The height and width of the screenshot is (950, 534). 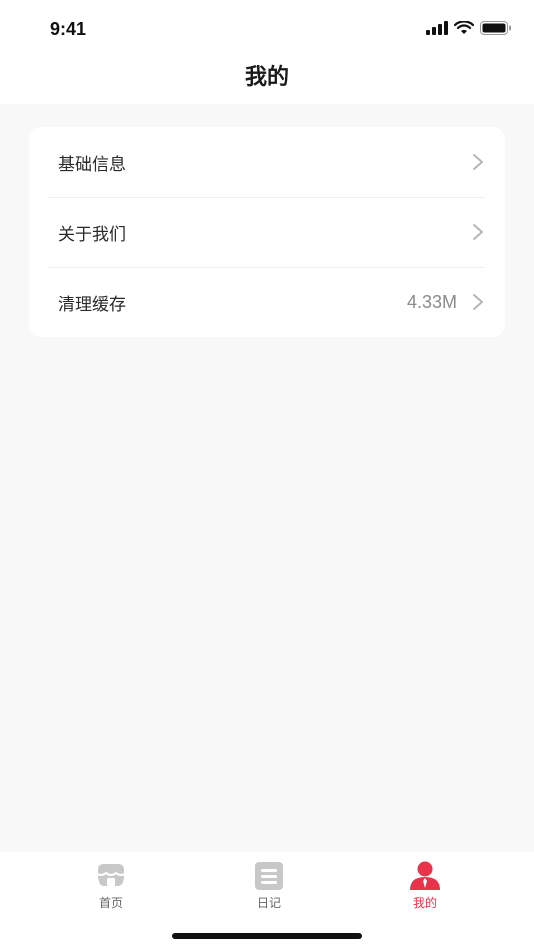 I want to click on tab-diary: 日记, so click(x=269, y=888).